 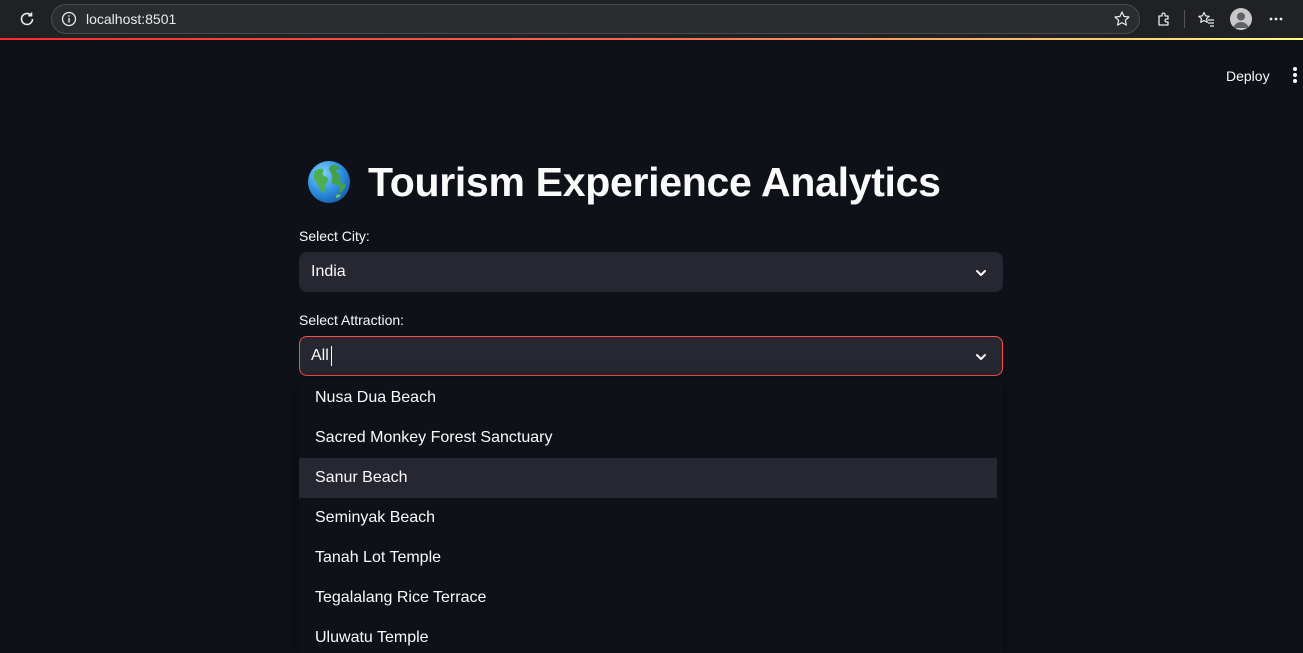 I want to click on extensions-icon, so click(x=1164, y=19).